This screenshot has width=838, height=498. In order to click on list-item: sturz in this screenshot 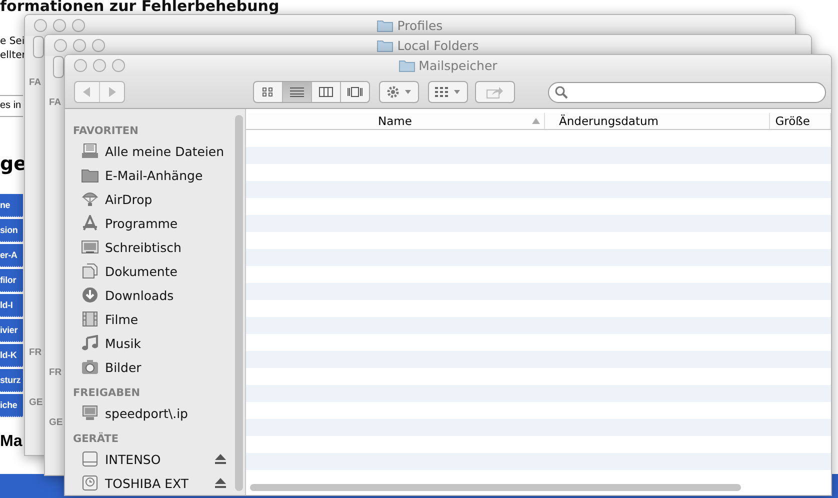, I will do `click(11, 380)`.